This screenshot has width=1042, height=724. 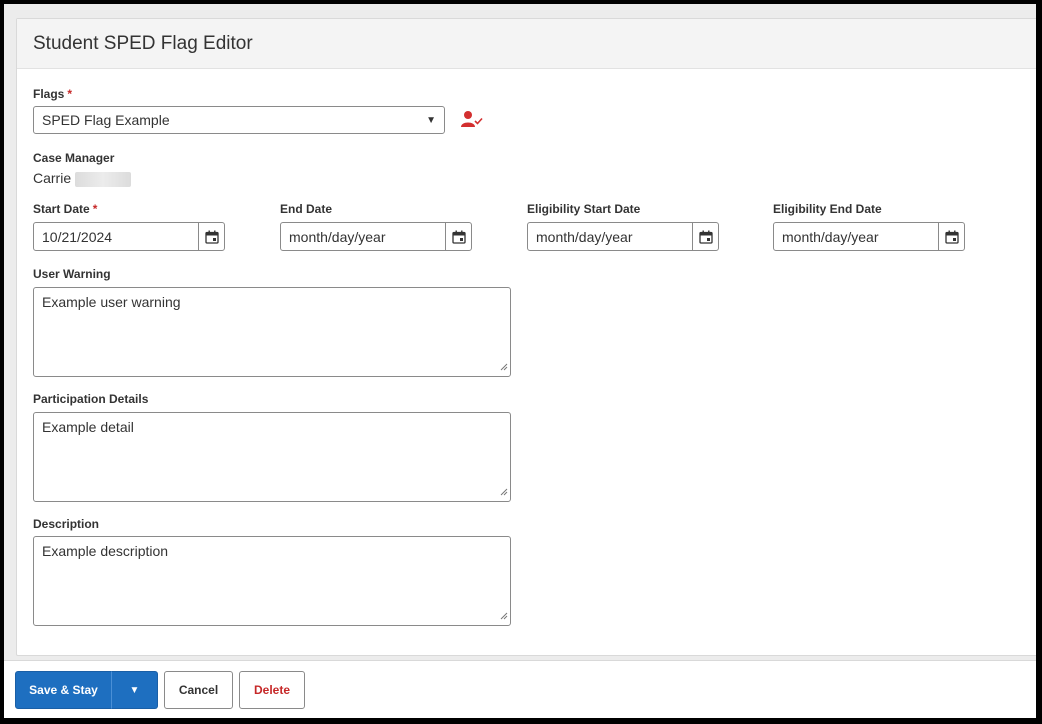 I want to click on case-manager-label: Case Manager, so click(x=74, y=158).